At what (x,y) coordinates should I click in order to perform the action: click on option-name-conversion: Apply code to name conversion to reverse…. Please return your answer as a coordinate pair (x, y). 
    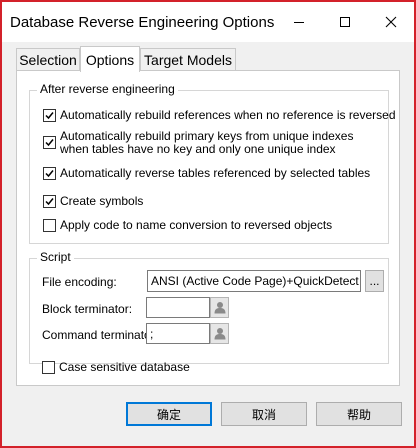
    Looking at the image, I should click on (187, 225).